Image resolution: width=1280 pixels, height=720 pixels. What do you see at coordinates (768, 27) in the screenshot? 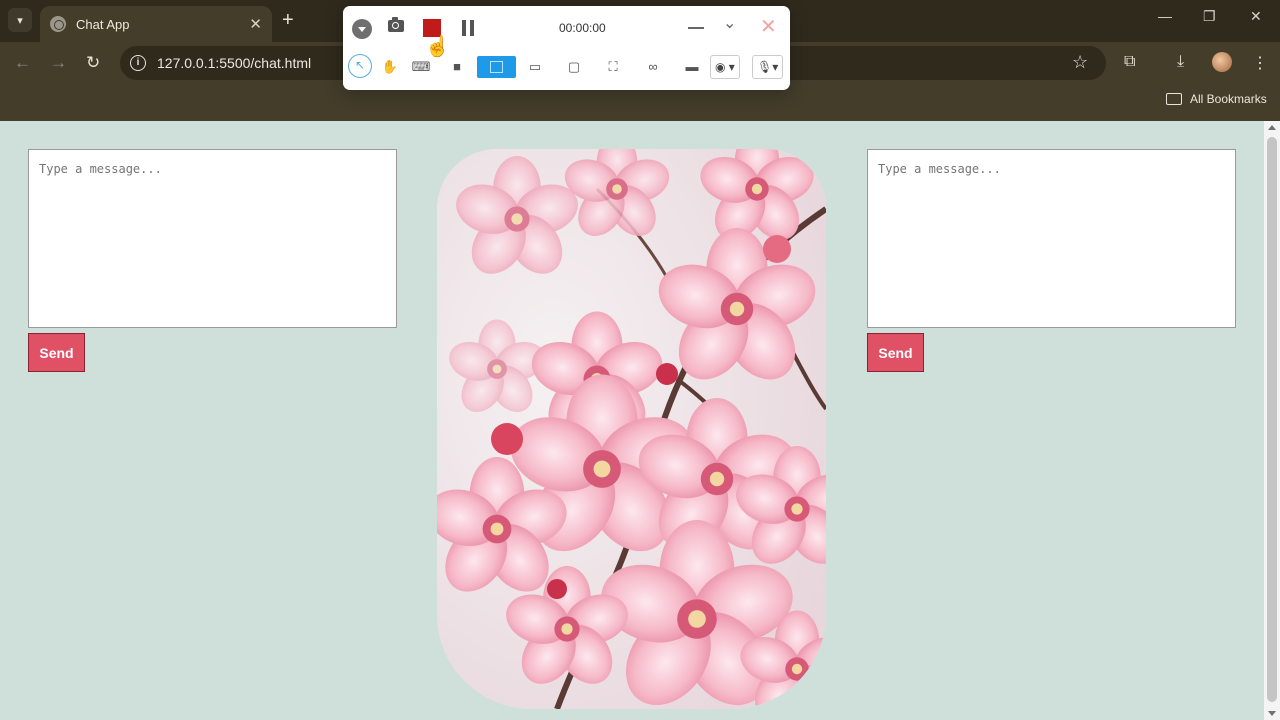
I see `recorder-close-button: ✕` at bounding box center [768, 27].